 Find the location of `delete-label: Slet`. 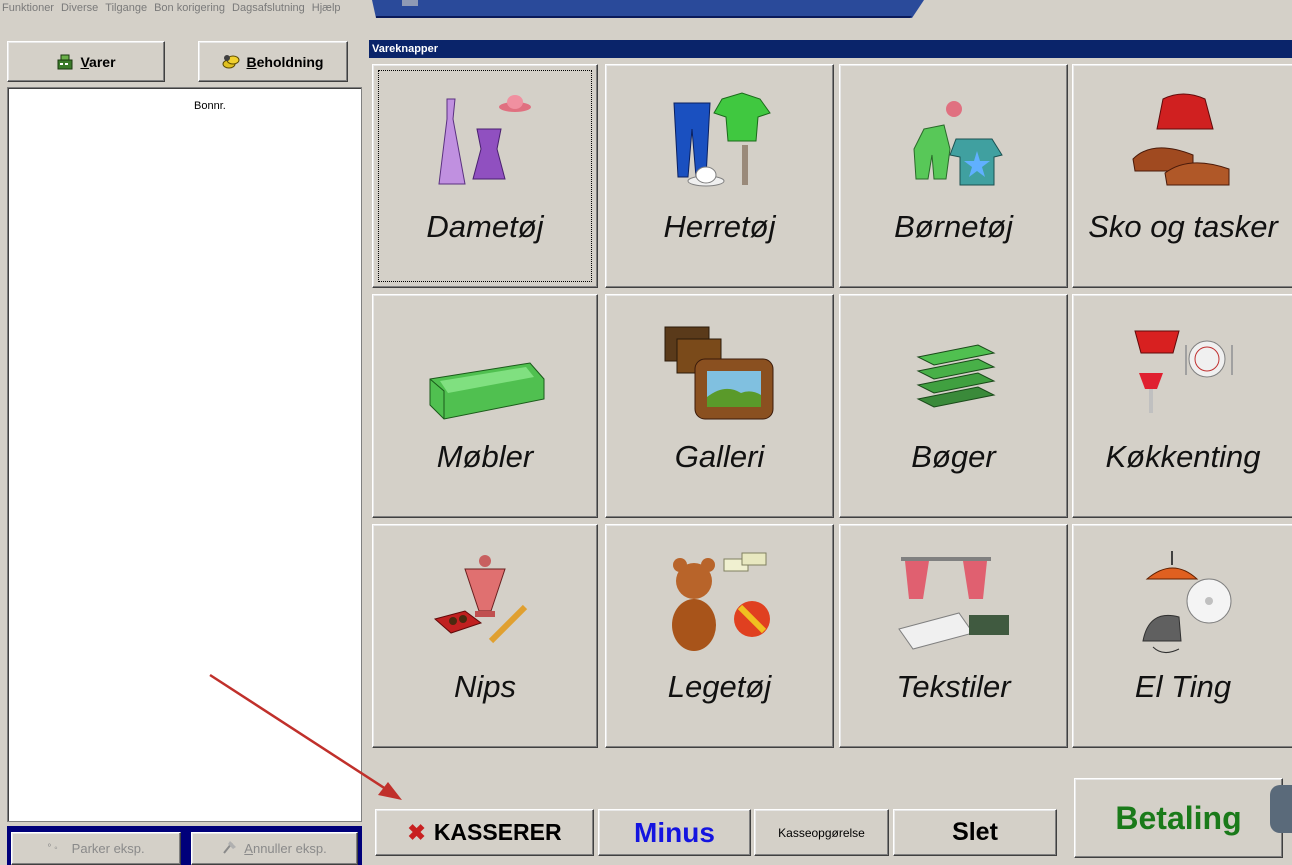

delete-label: Slet is located at coordinates (975, 832).